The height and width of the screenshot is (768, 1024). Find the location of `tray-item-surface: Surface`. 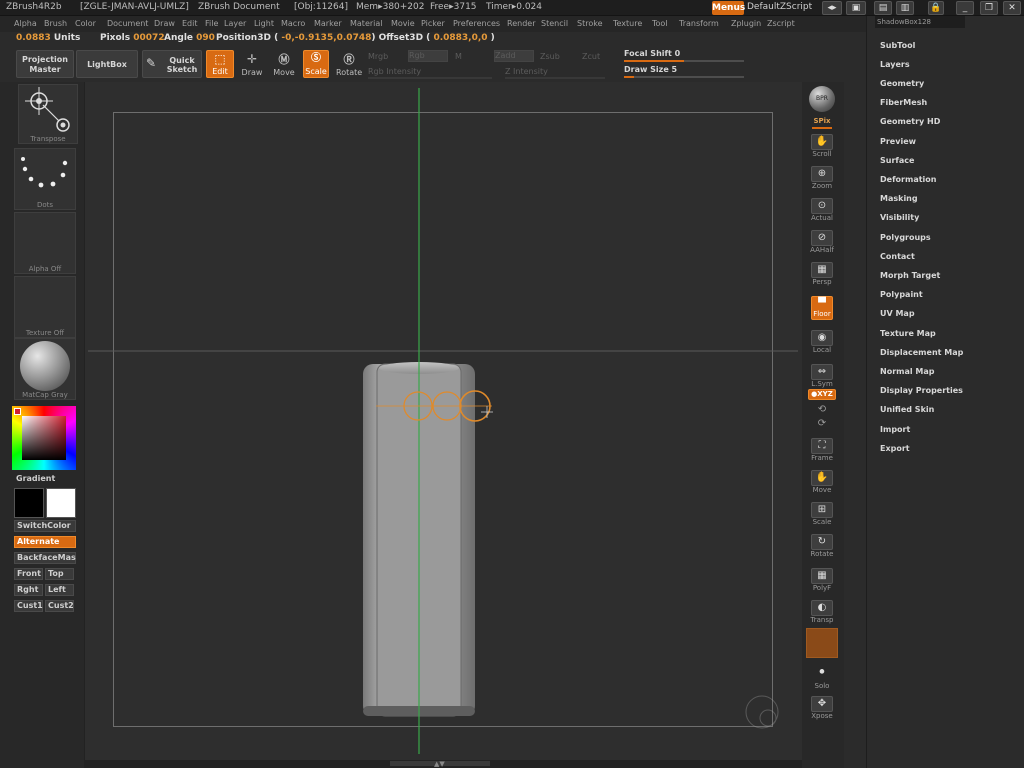

tray-item-surface: Surface is located at coordinates (897, 160).